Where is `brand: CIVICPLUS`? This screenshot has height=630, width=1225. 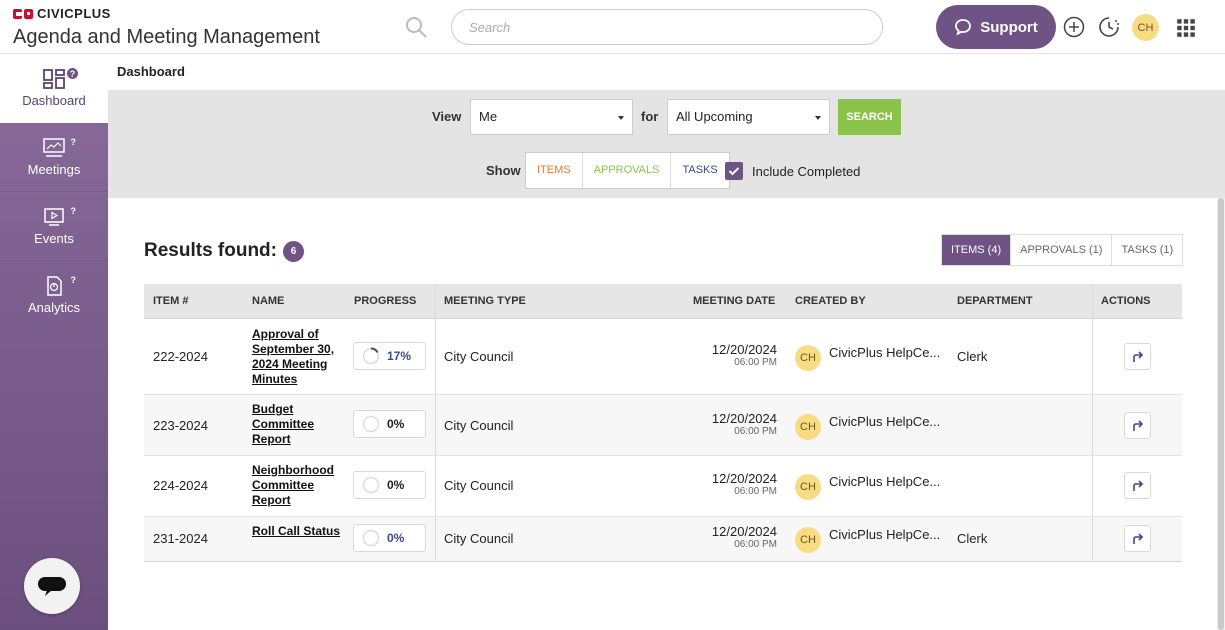
brand: CIVICPLUS is located at coordinates (62, 13).